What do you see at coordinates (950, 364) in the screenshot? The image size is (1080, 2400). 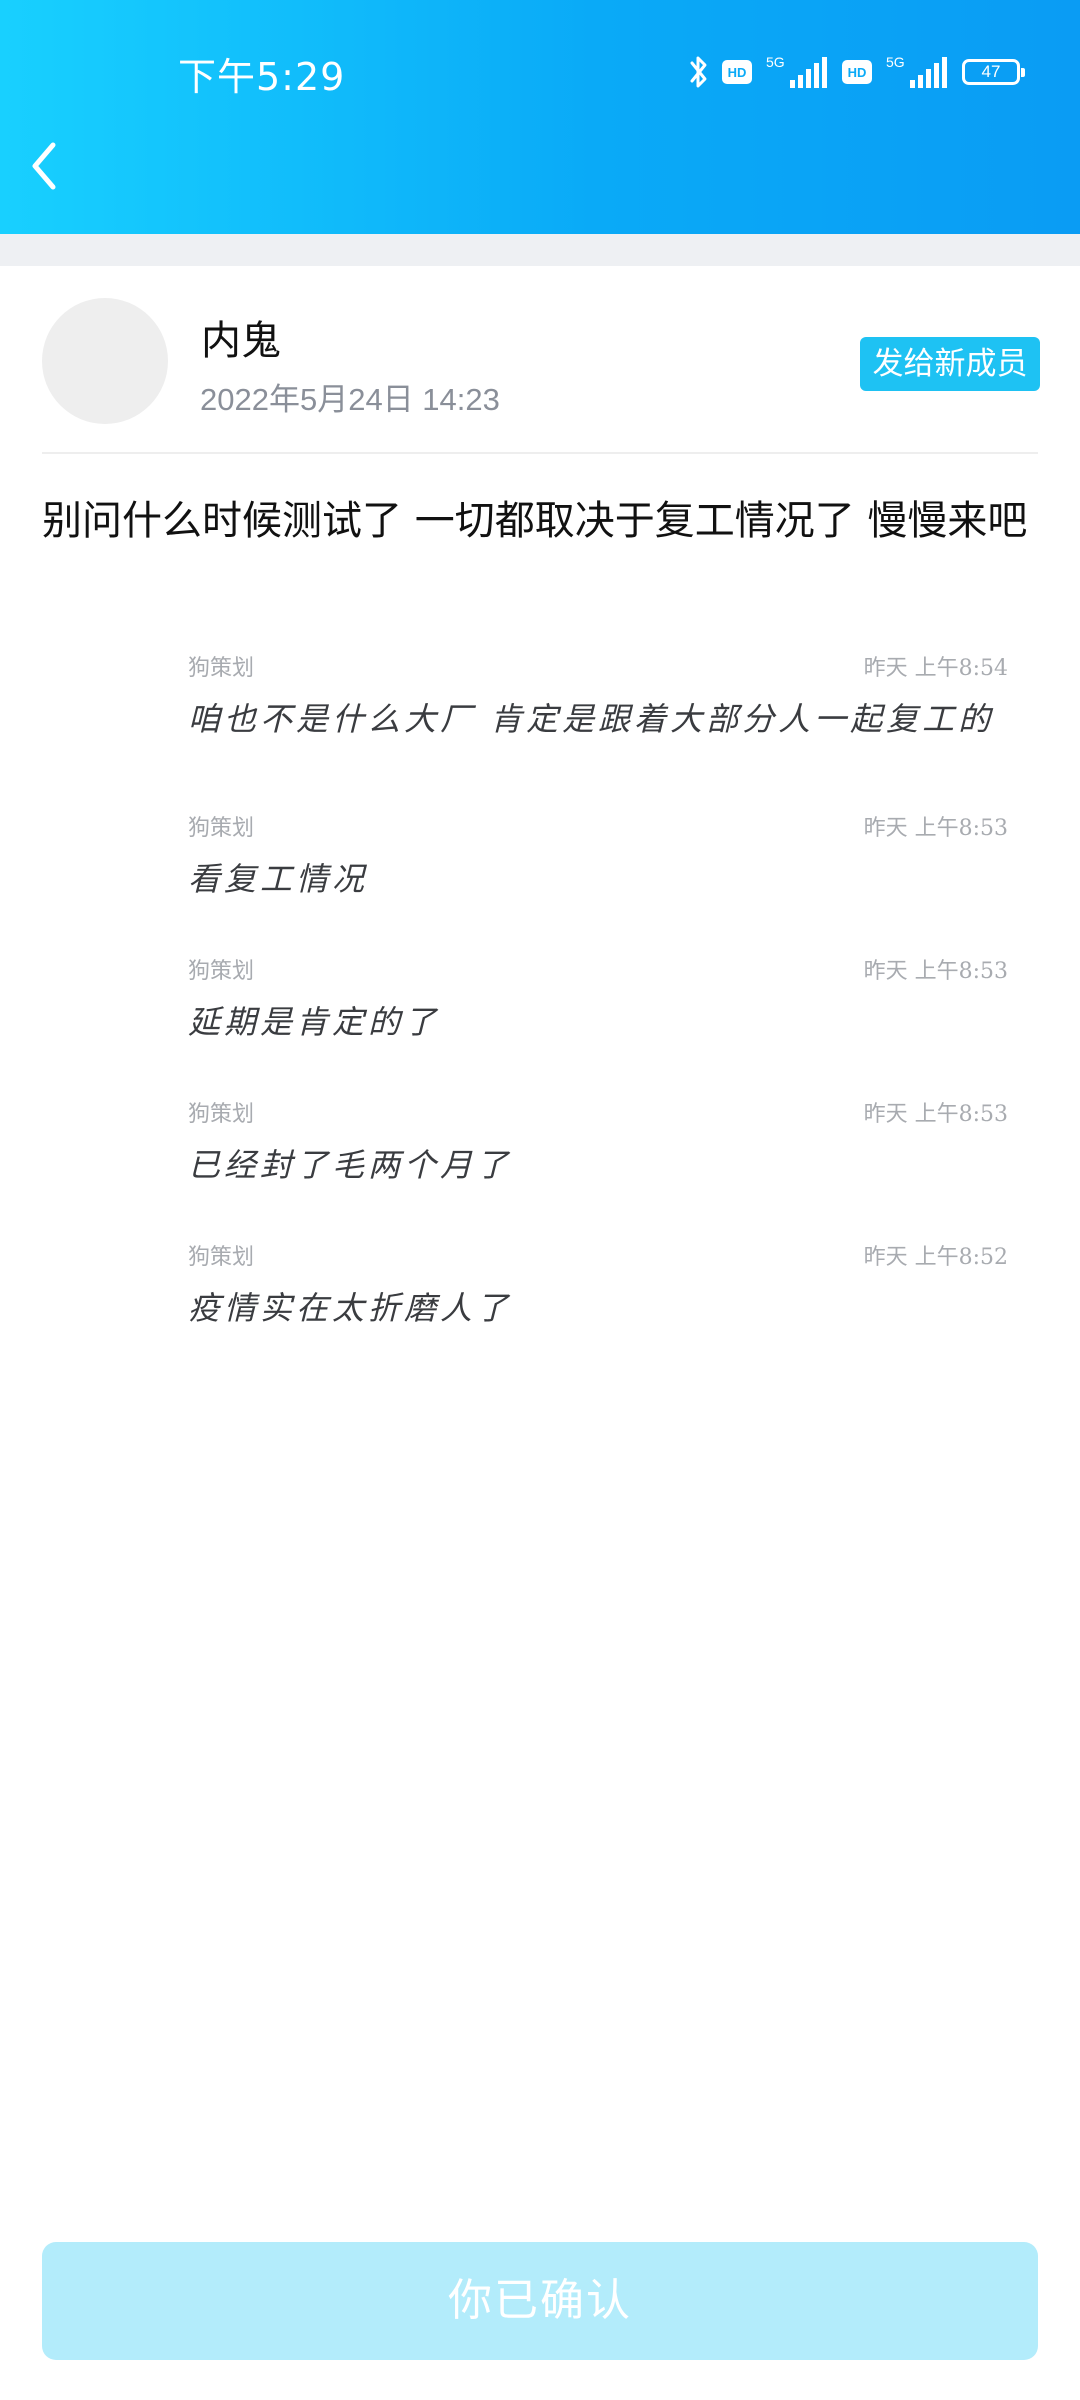 I see `send-to-new-member-button: 发给新成员` at bounding box center [950, 364].